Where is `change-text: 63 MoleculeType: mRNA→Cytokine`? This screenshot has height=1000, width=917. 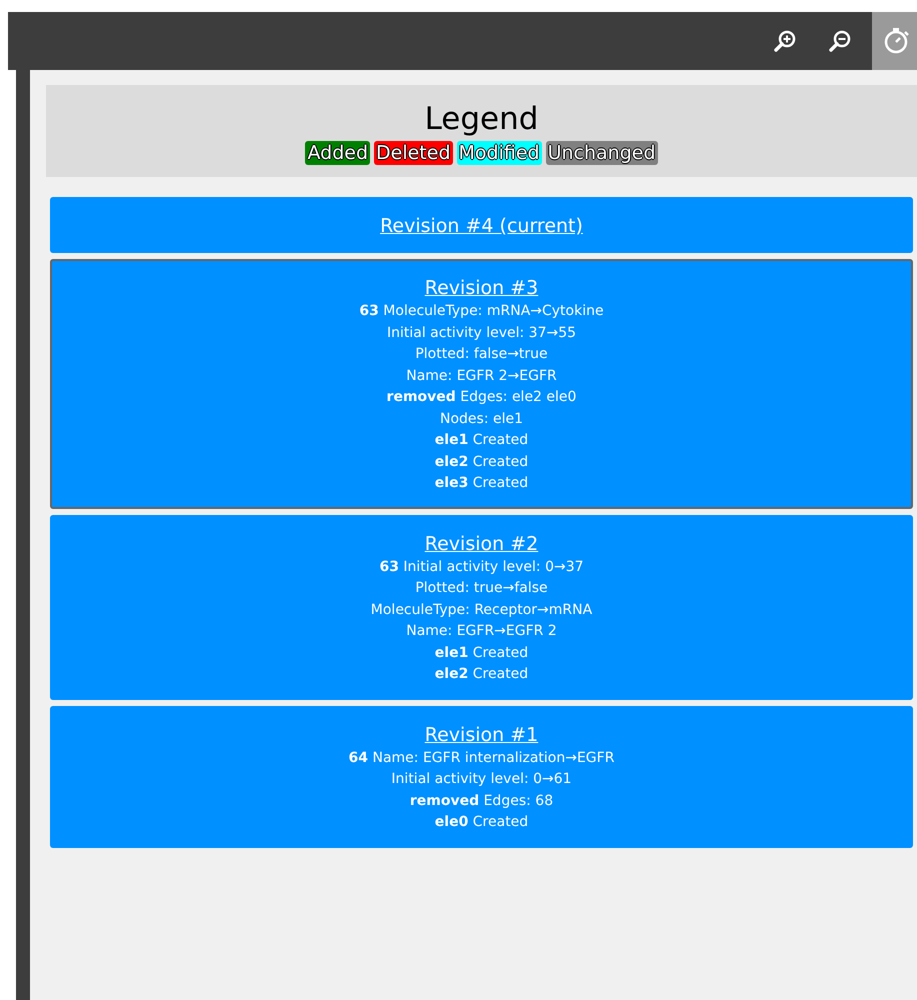
change-text: 63 MoleculeType: mRNA→Cytokine is located at coordinates (481, 311).